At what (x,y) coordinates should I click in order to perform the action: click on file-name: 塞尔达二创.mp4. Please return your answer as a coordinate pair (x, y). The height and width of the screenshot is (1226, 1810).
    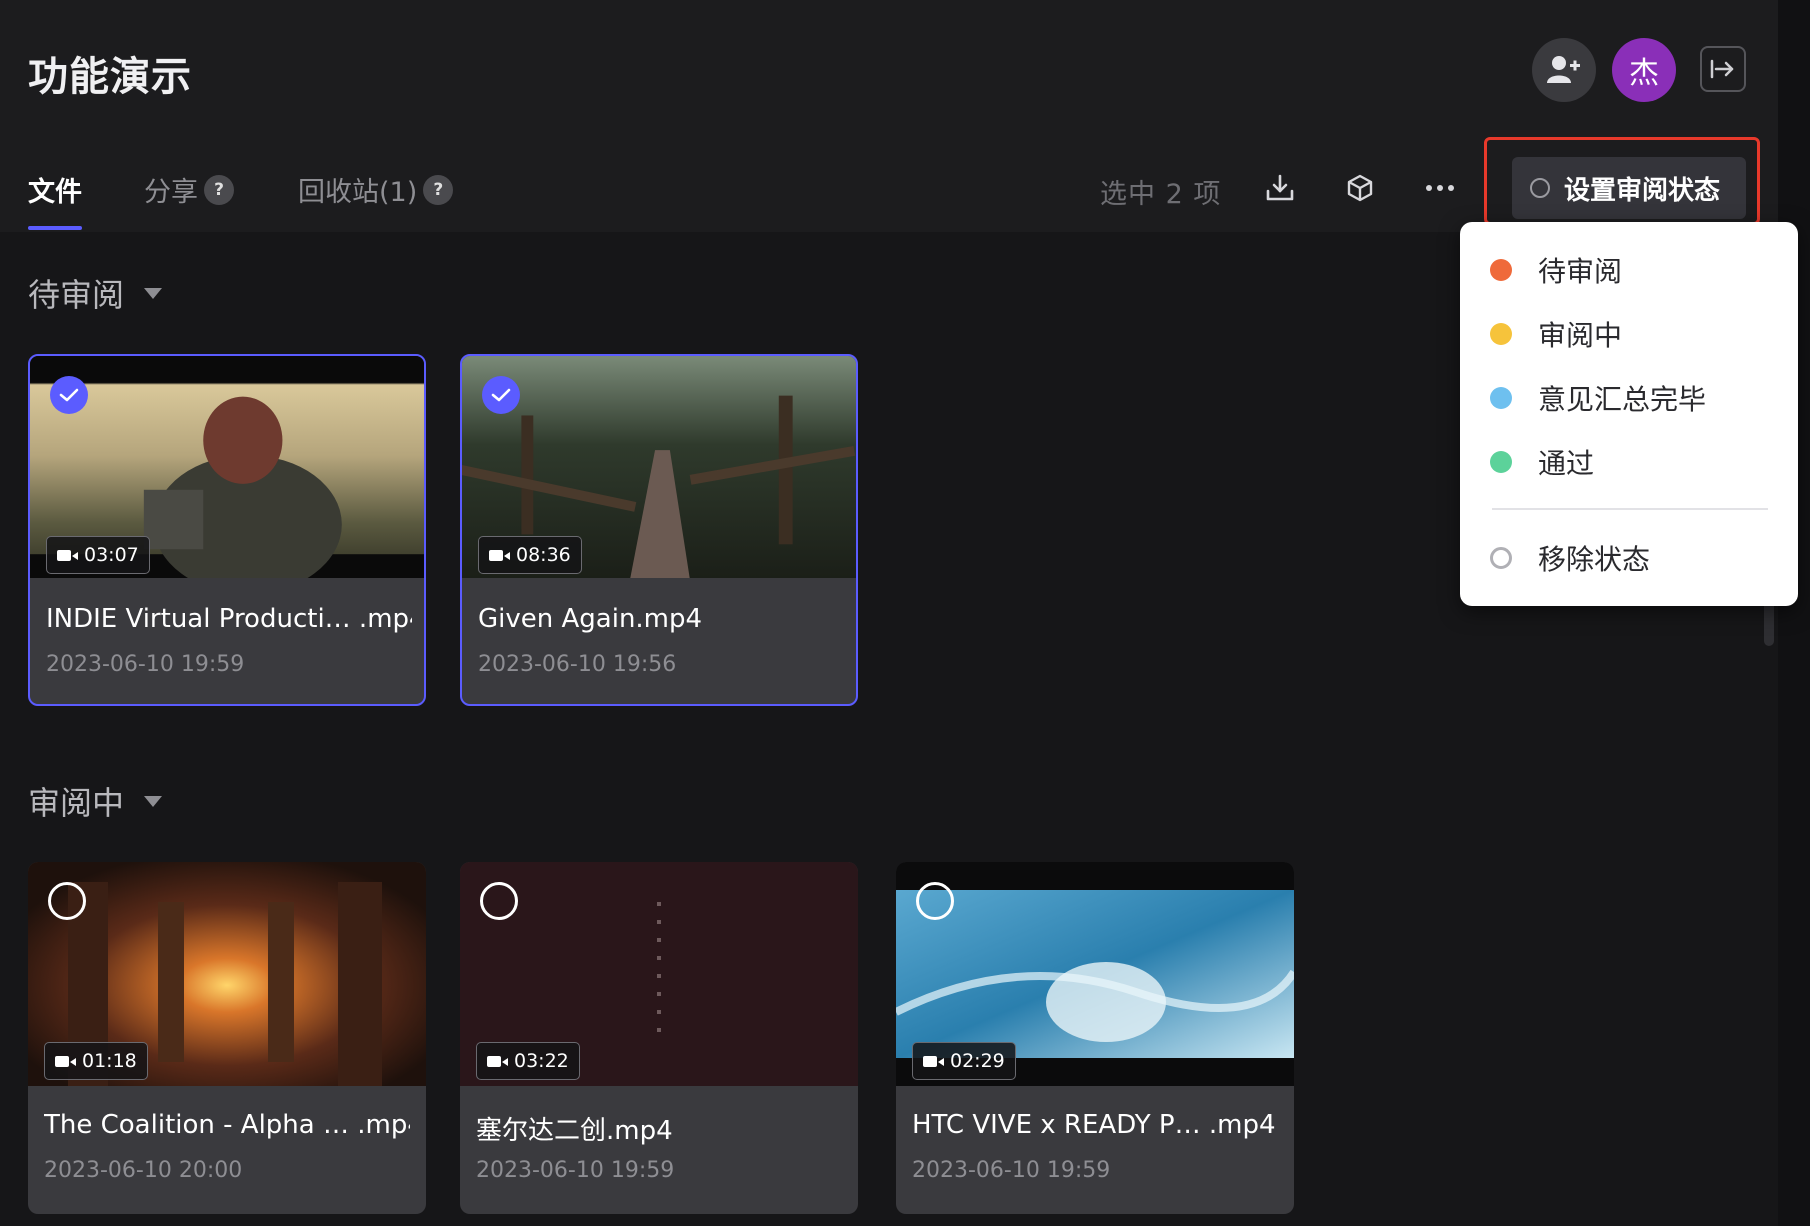
    Looking at the image, I should click on (574, 1131).